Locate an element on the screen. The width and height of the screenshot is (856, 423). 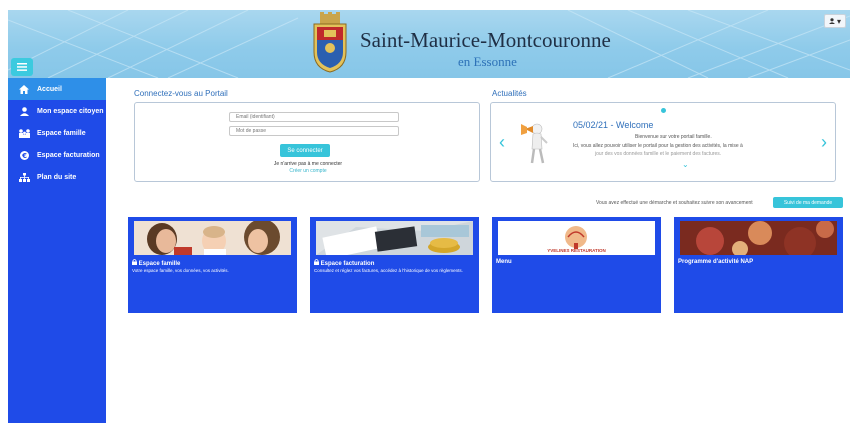
tile-title: Espace facturation is located at coordinates (344, 263).